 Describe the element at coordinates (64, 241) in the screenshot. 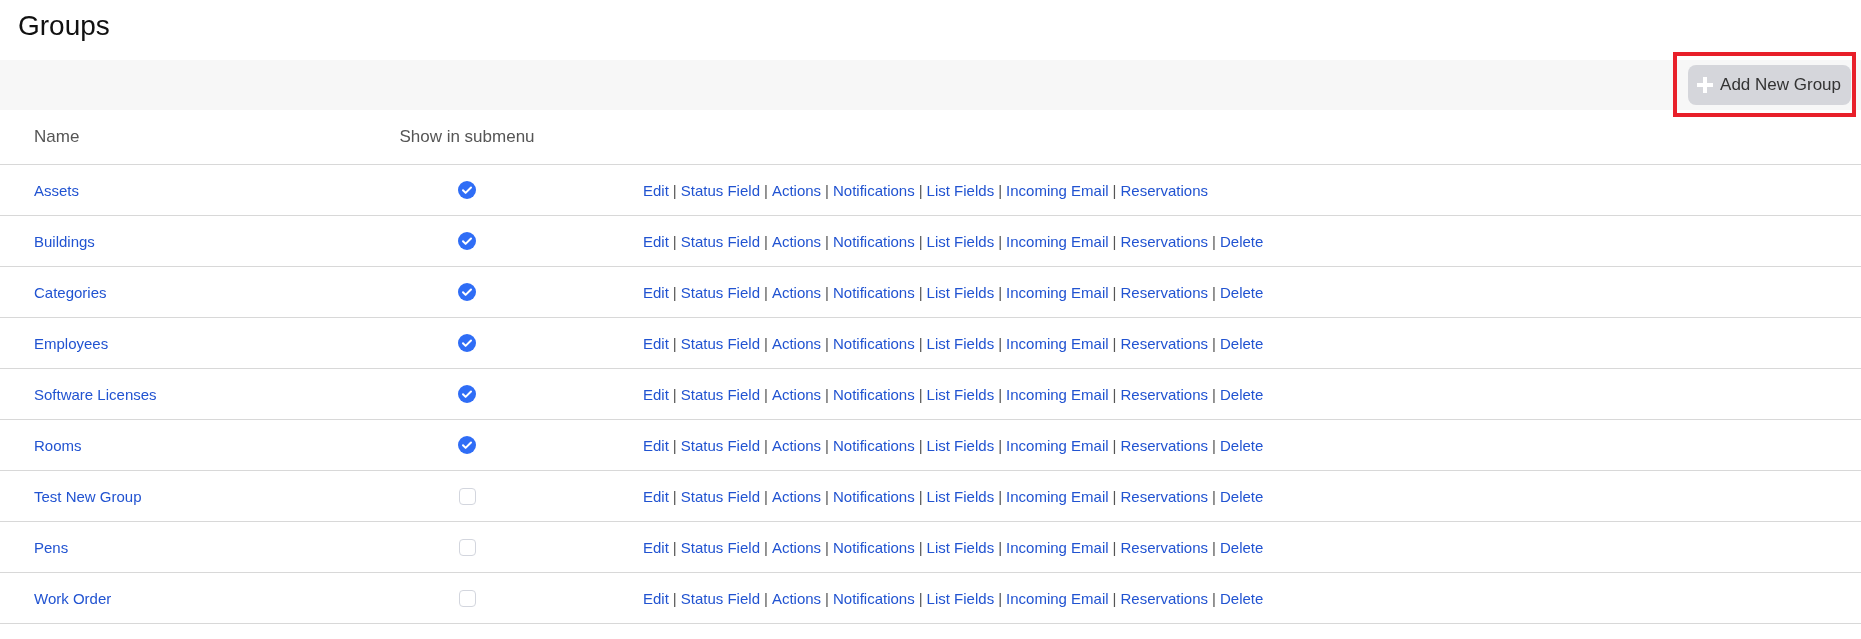

I see `group-name-link: Buildings` at that location.